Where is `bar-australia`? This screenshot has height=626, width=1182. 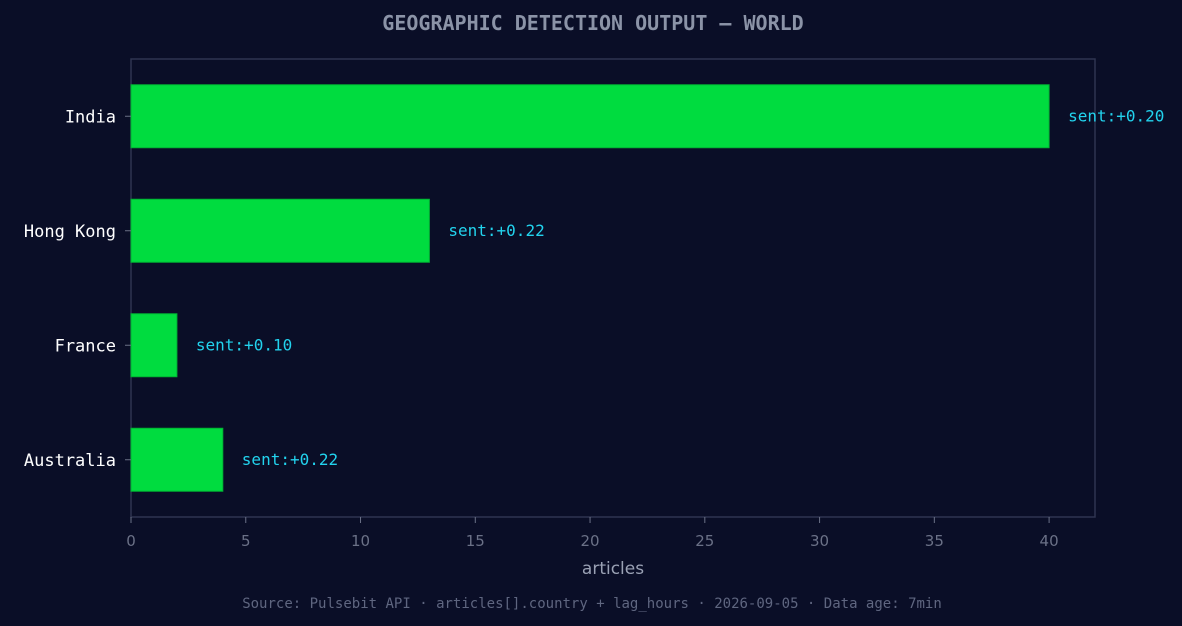 bar-australia is located at coordinates (177, 459).